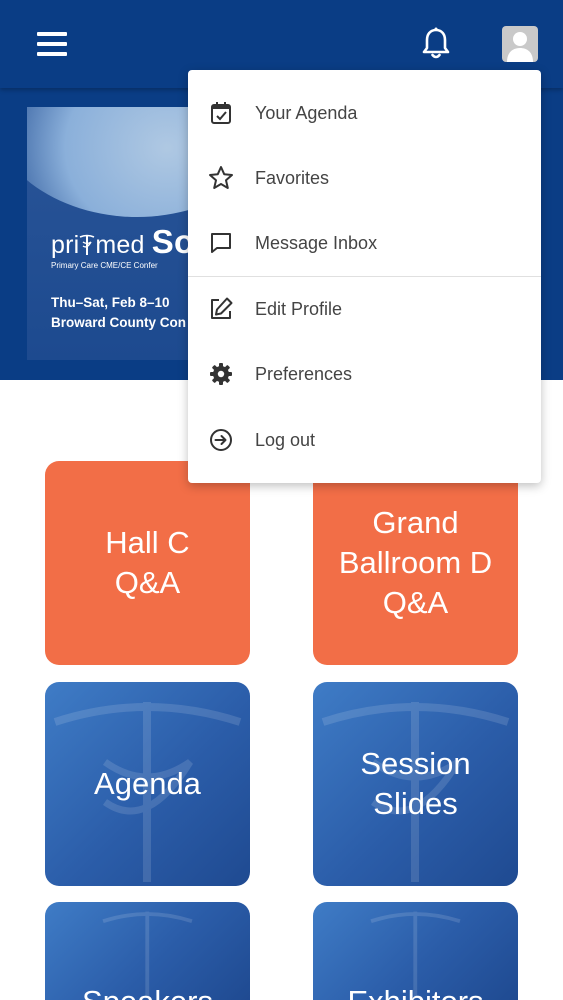  I want to click on hamburger-menu-icon, so click(52, 44).